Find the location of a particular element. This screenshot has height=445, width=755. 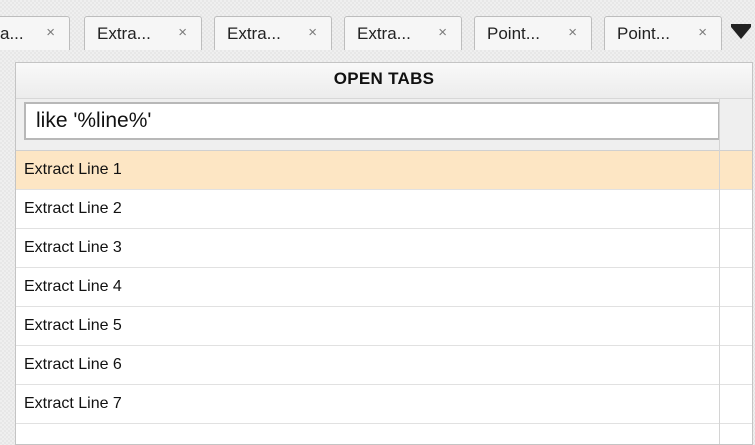

list-item: Extract Line 2 is located at coordinates (384, 209).